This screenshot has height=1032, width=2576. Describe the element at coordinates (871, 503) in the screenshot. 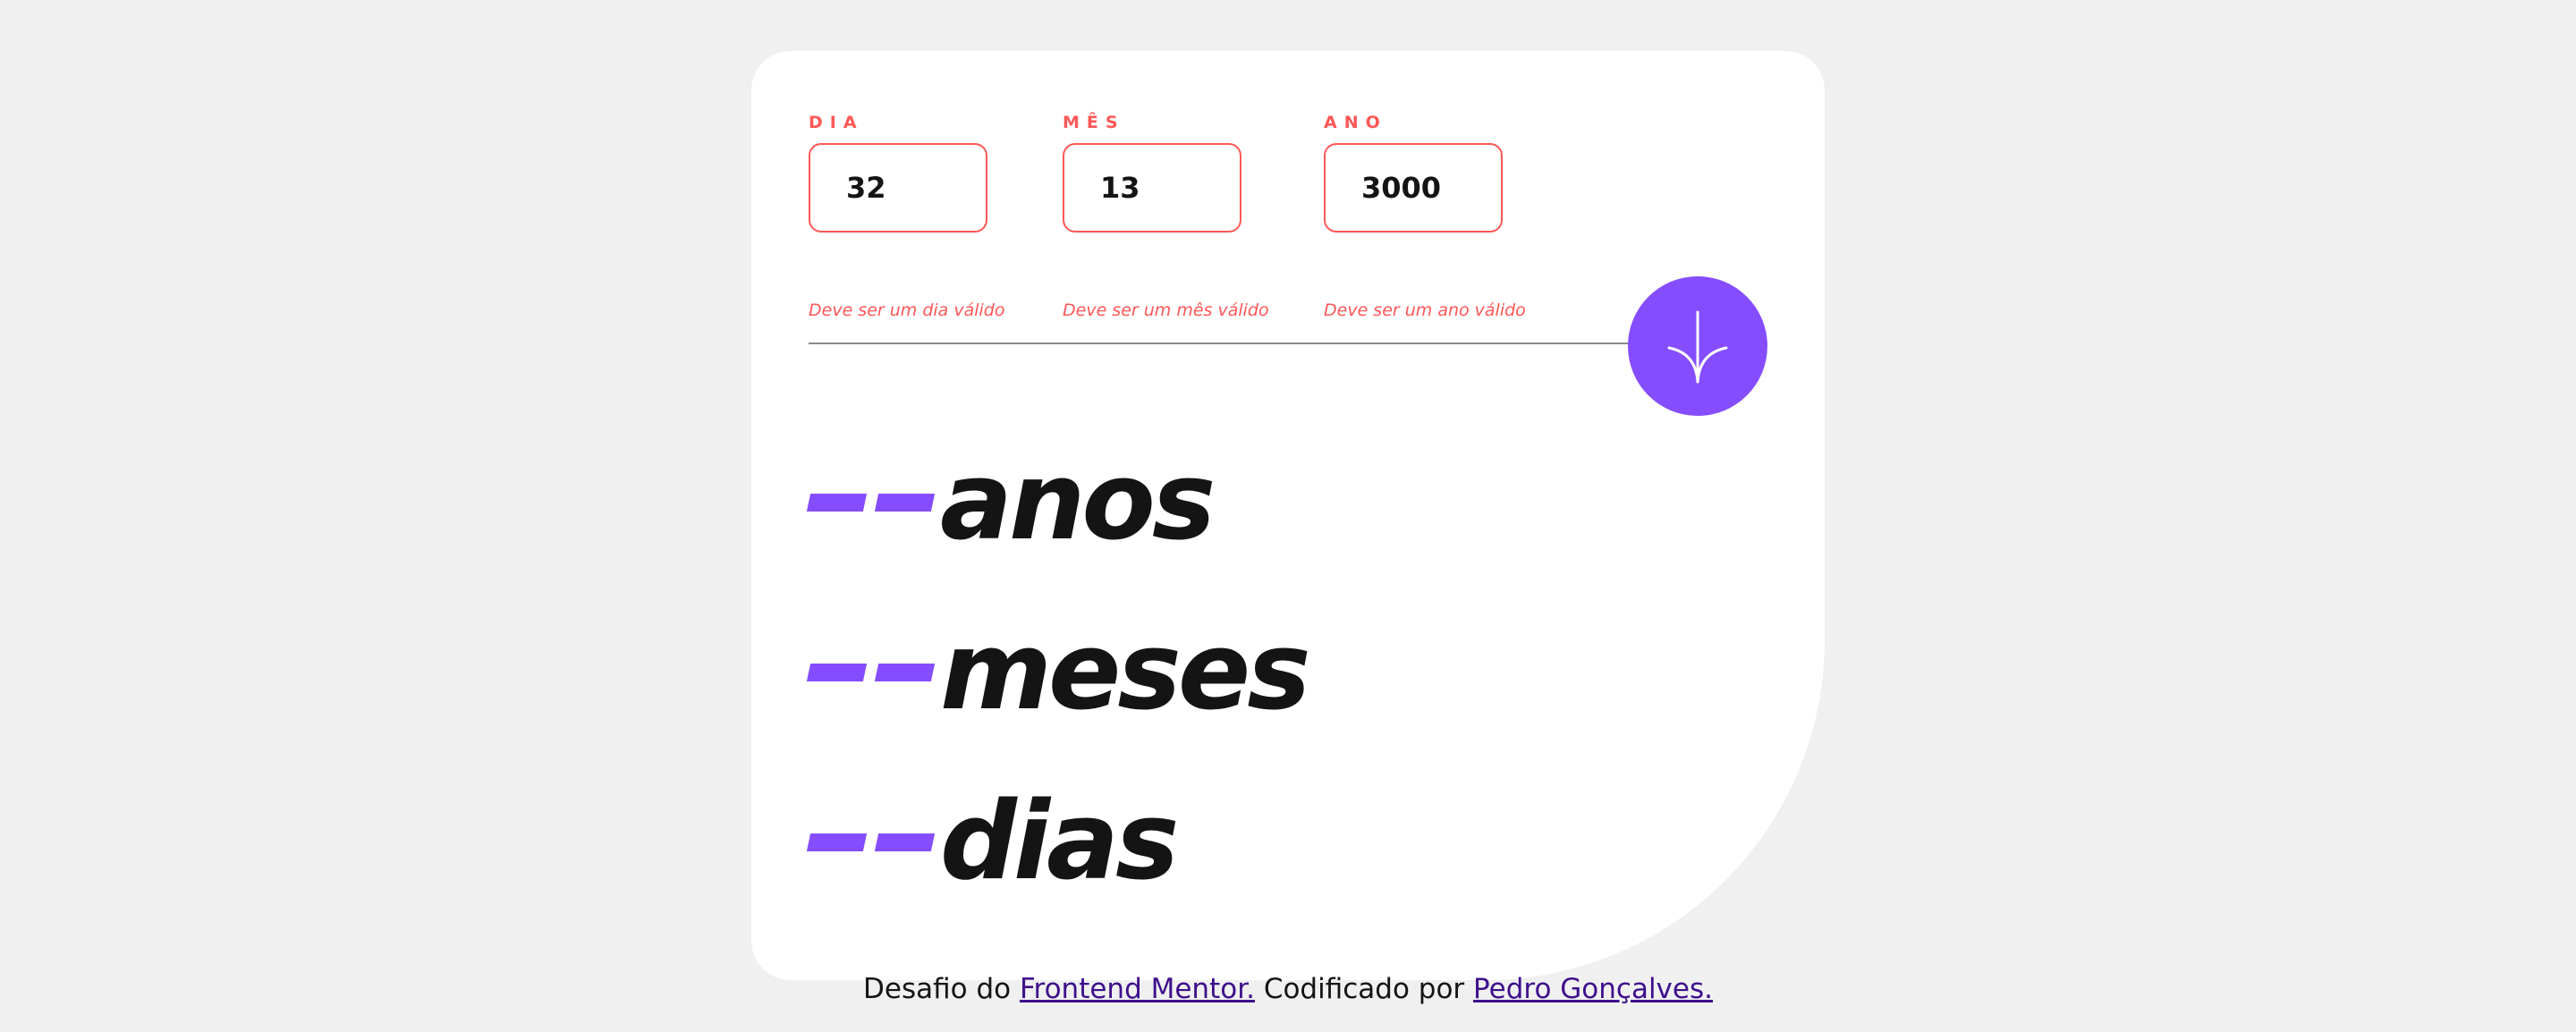

I see `years-value` at that location.